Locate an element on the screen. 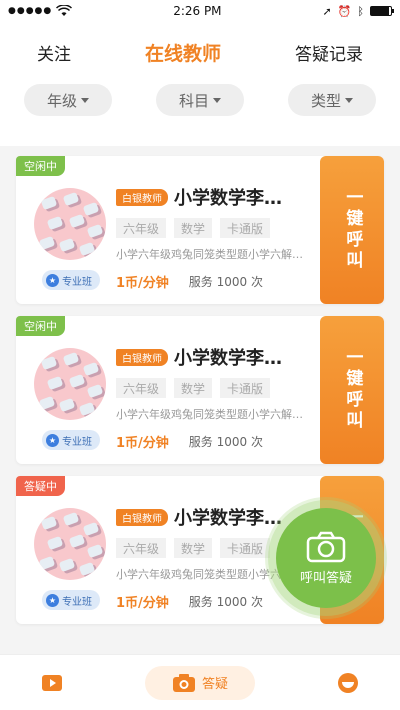 This screenshot has height=710, width=400. status-time: 2:26 PM is located at coordinates (197, 11).